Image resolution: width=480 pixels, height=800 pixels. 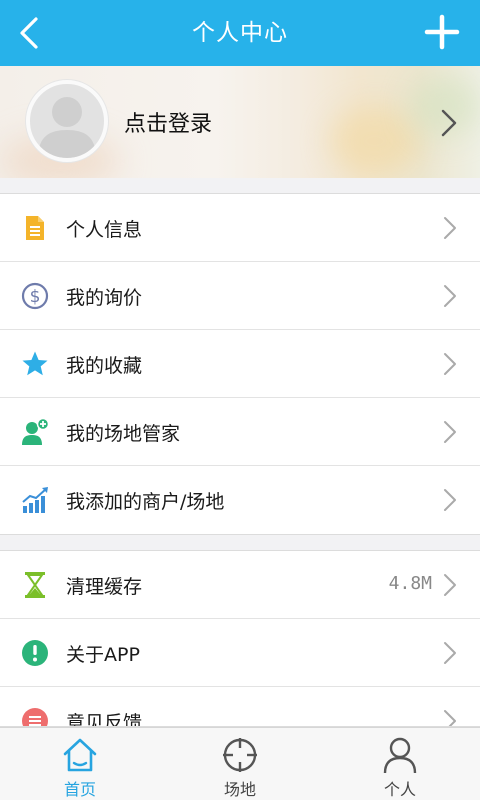 I want to click on tab-venues: 场地, so click(x=240, y=764).